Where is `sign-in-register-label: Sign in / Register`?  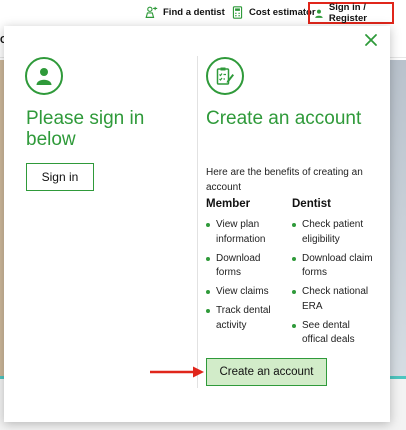 sign-in-register-label: Sign in / Register is located at coordinates (347, 13).